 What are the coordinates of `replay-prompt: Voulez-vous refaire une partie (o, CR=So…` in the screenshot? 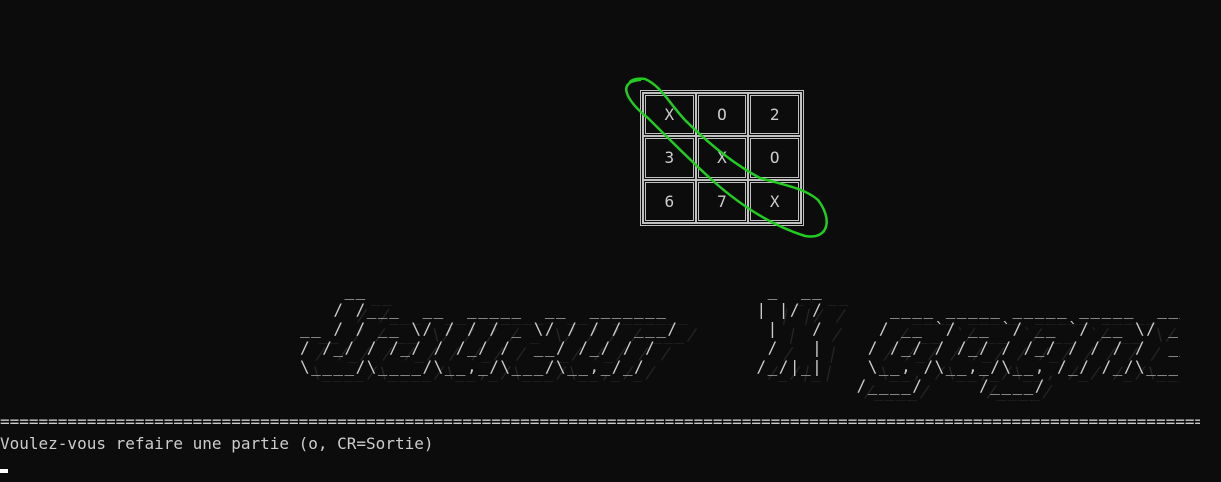 It's located at (217, 443).